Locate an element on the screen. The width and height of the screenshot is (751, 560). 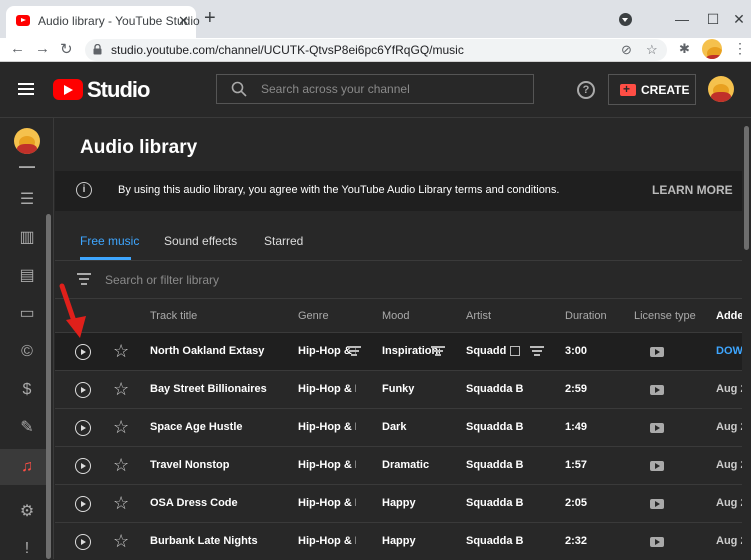
feedback-icon: ! is located at coordinates (27, 549).